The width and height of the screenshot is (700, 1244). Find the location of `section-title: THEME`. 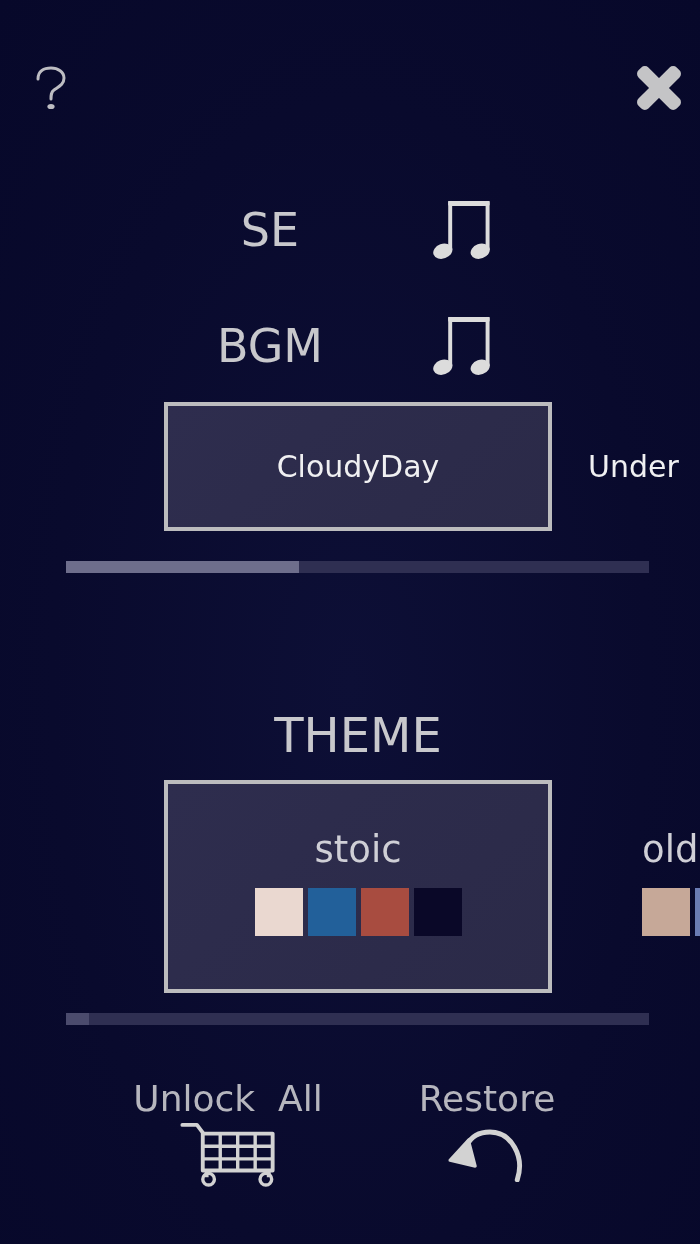

section-title: THEME is located at coordinates (358, 735).